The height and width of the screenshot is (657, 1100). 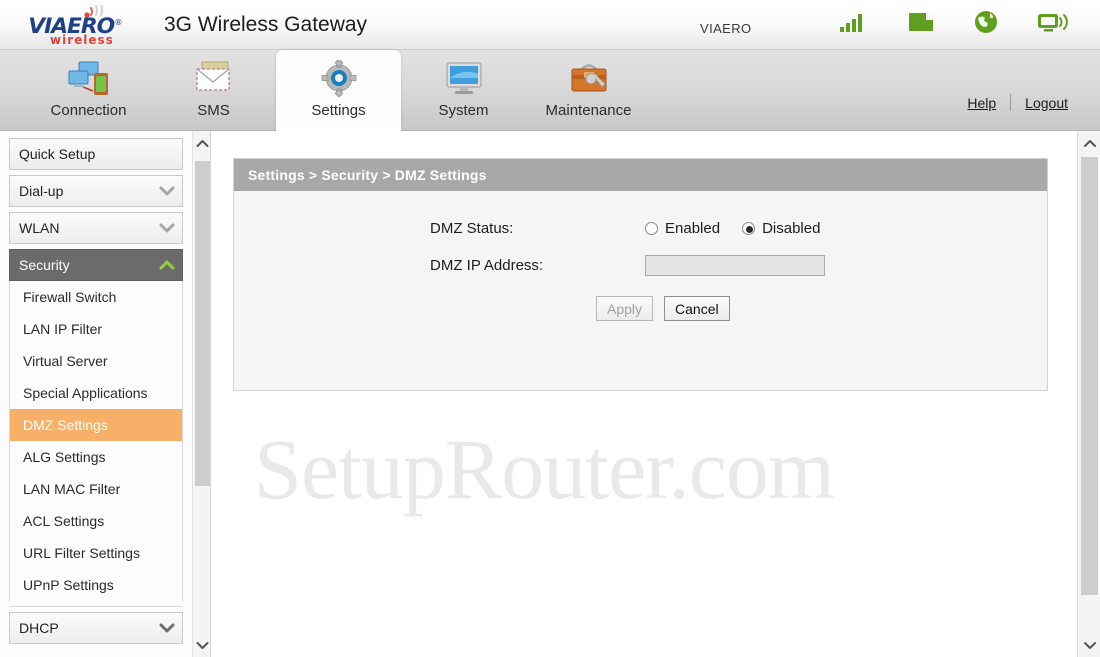 What do you see at coordinates (57, 154) in the screenshot?
I see `sidebar-group-label: Quick Setup` at bounding box center [57, 154].